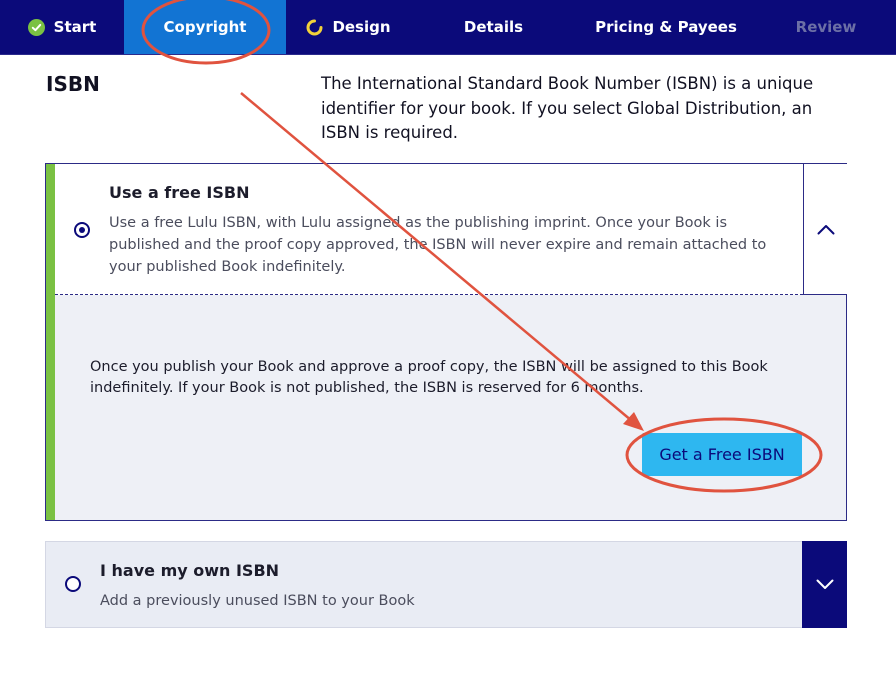 The image size is (896, 682). I want to click on tab-review: Review, so click(826, 27).